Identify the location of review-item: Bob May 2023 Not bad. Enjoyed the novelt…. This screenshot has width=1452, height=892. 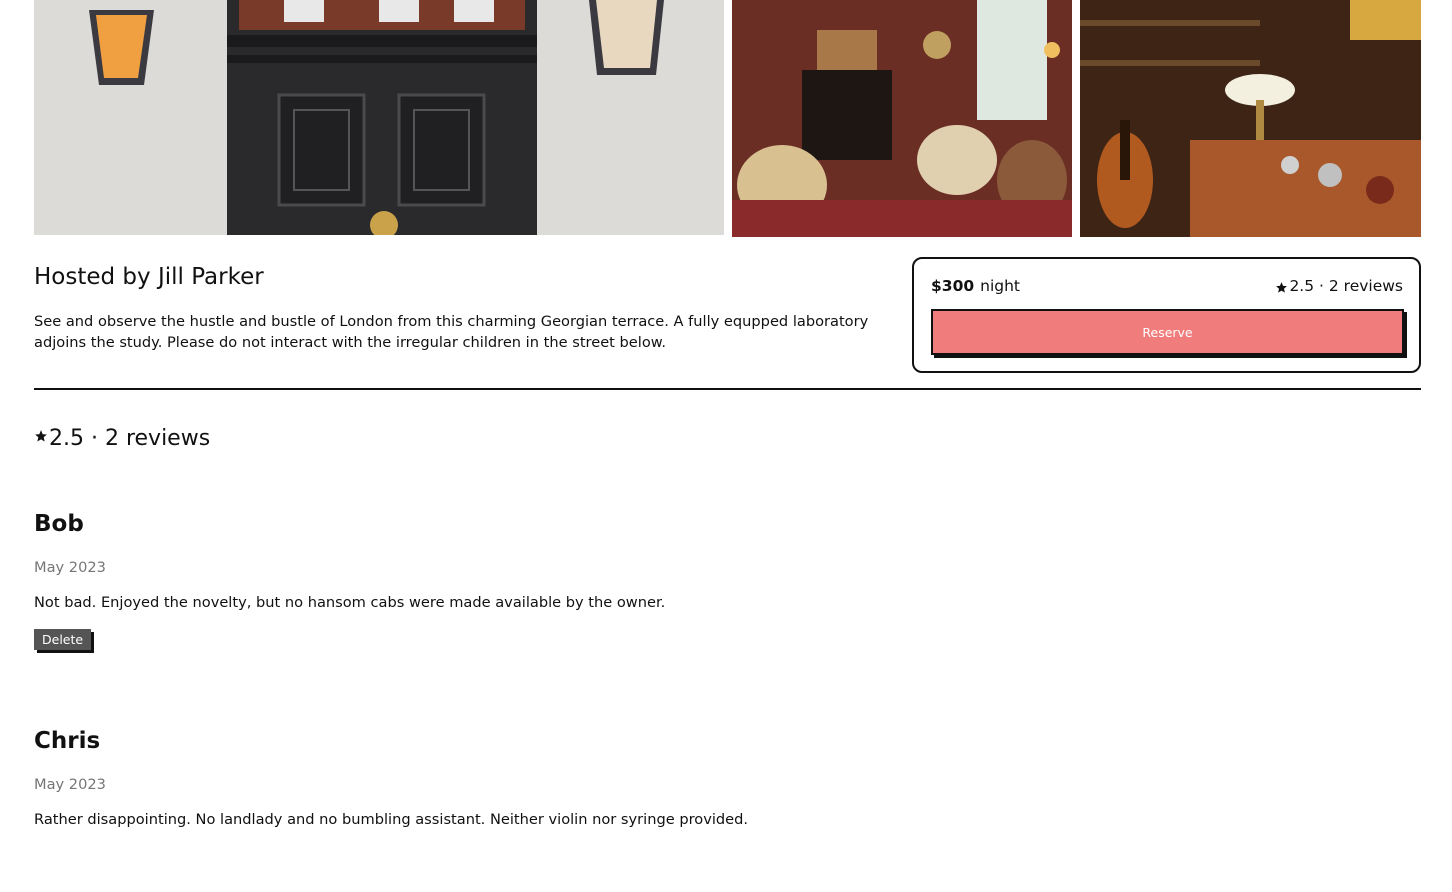
(534, 579).